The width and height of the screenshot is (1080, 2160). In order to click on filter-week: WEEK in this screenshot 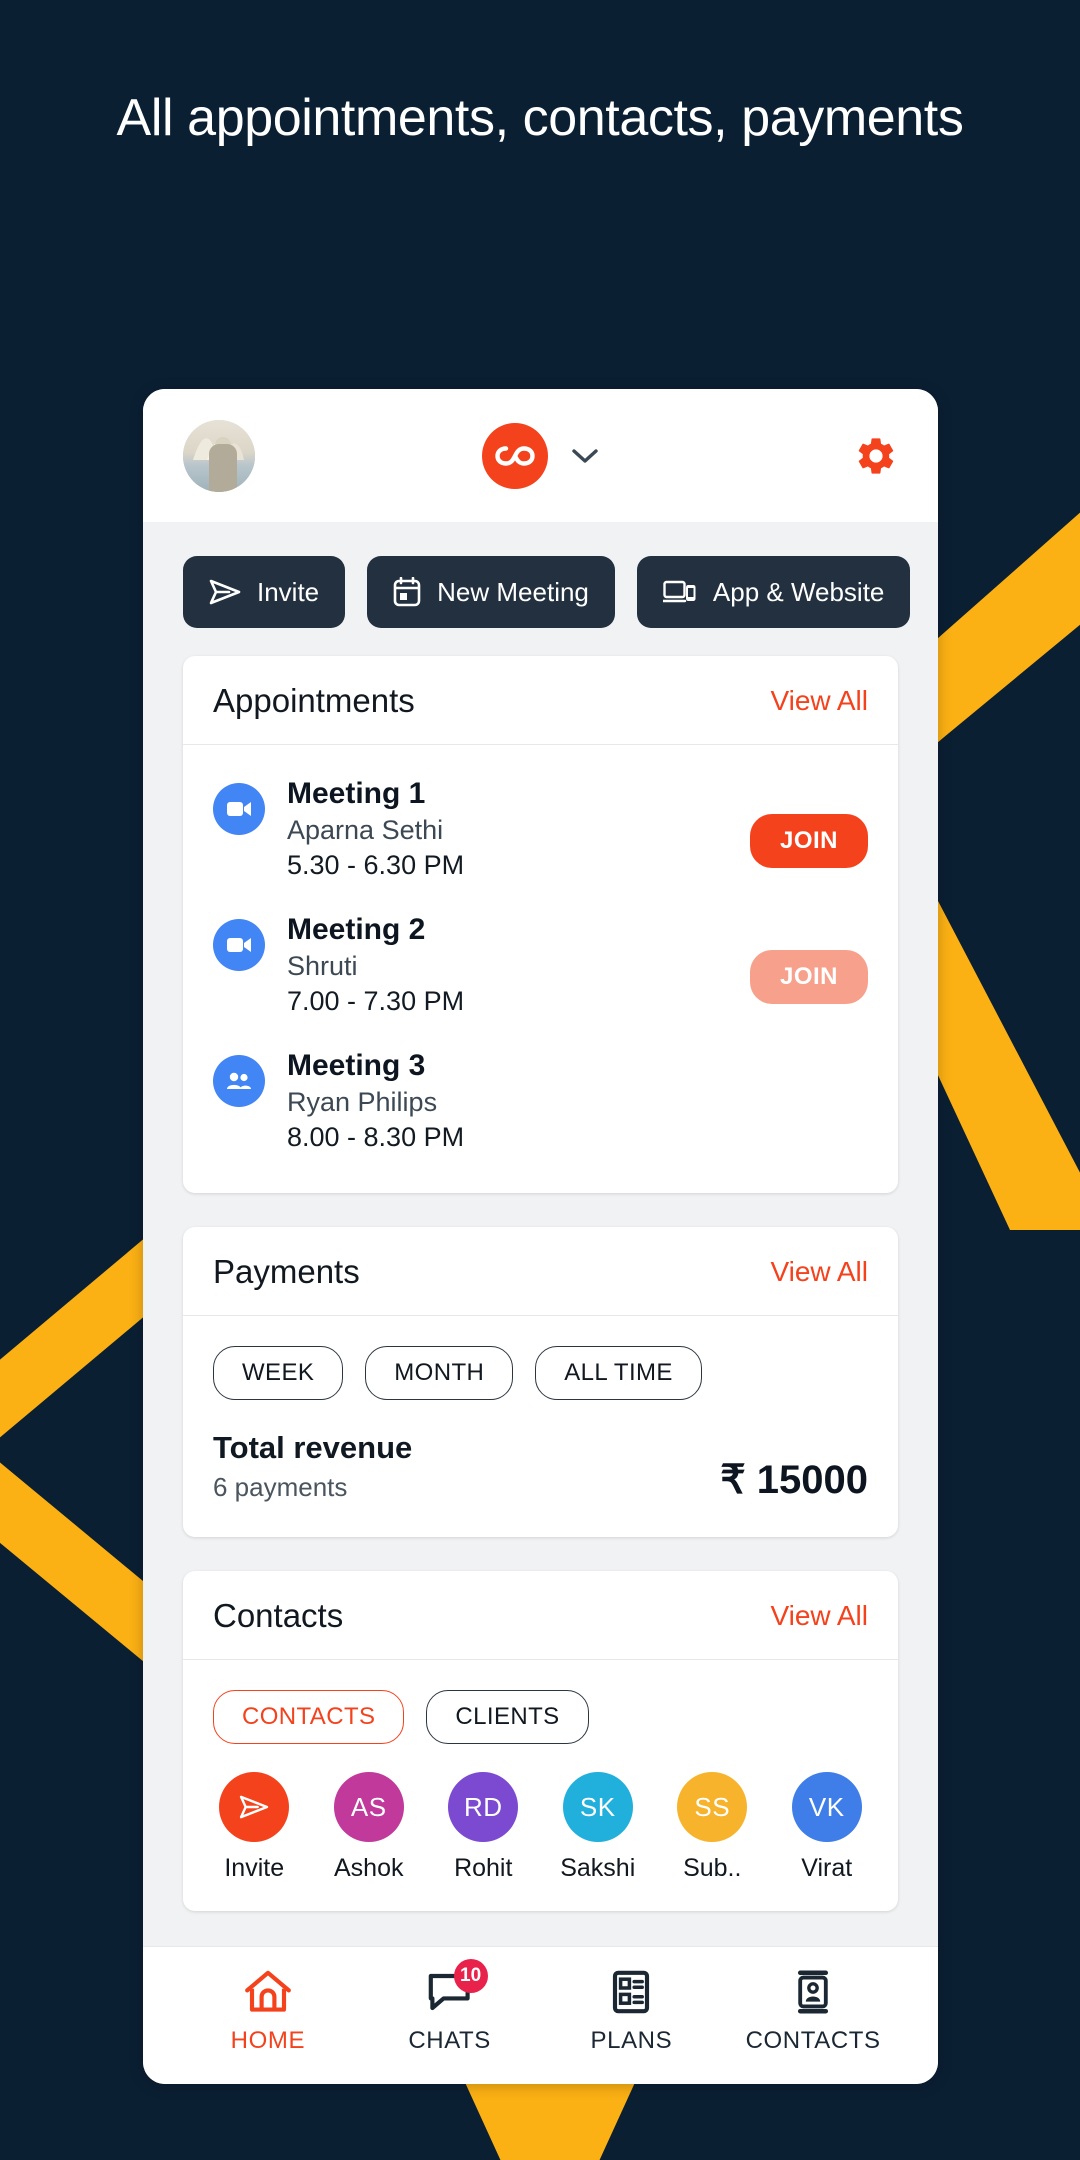, I will do `click(278, 1373)`.